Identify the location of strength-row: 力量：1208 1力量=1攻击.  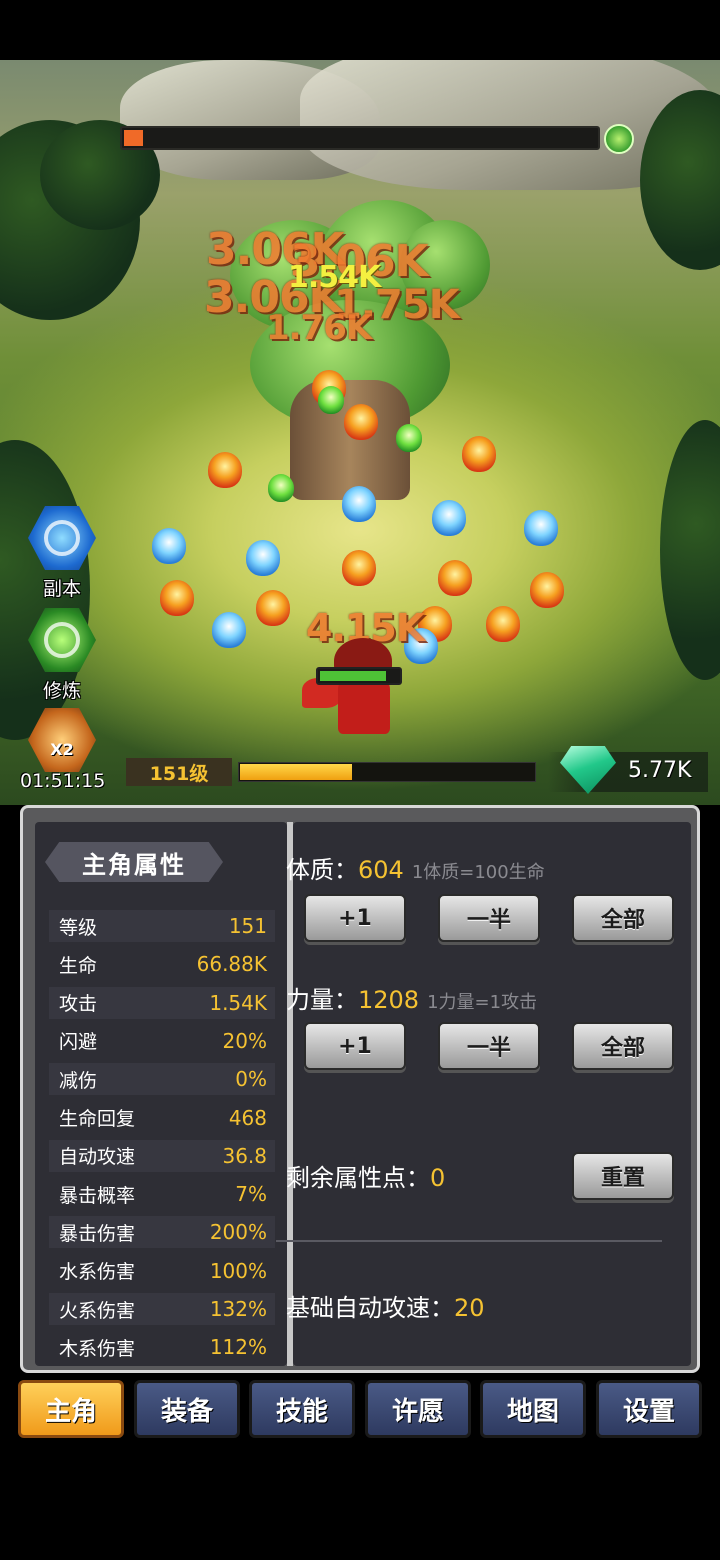
(411, 997).